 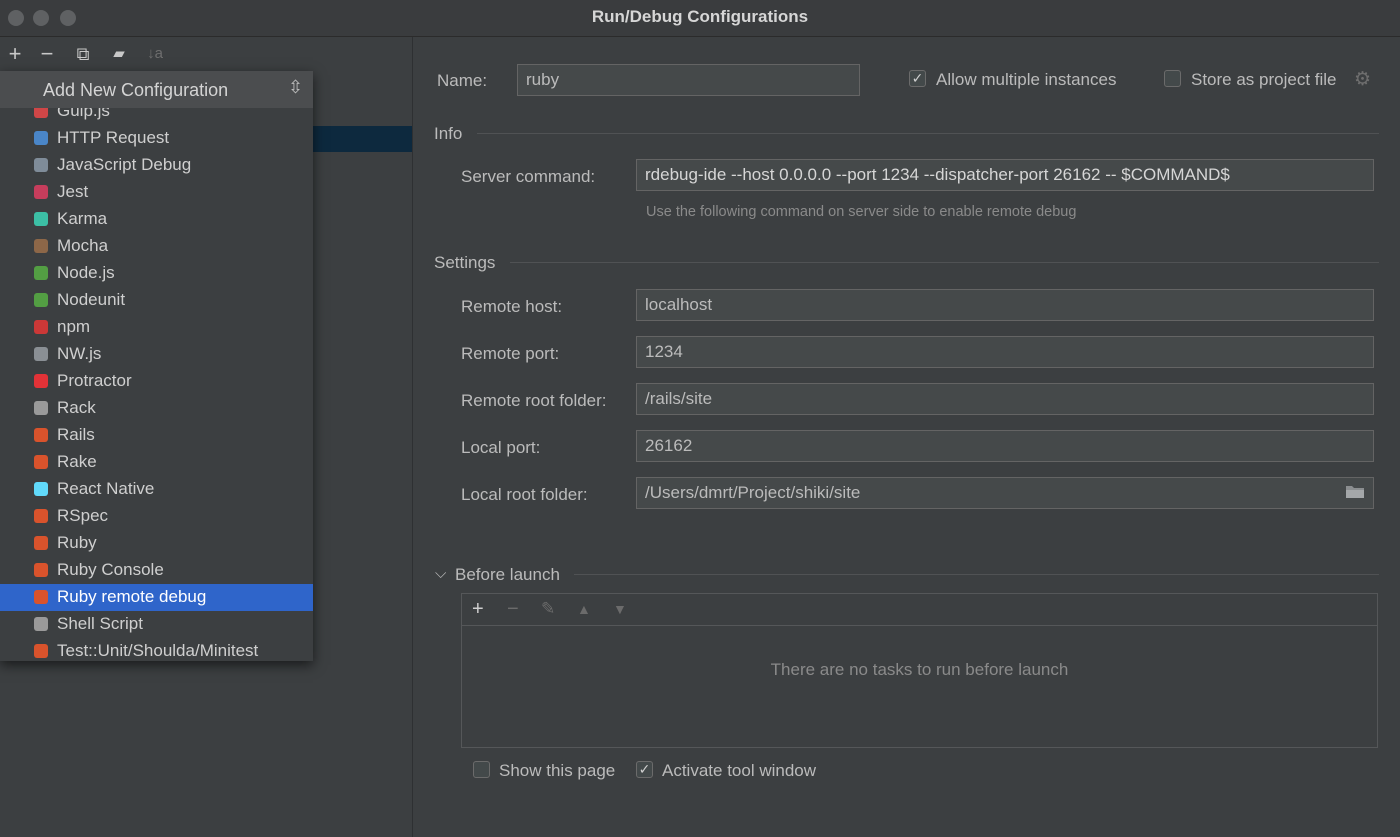 What do you see at coordinates (156, 435) in the screenshot?
I see `config-type-rails: Rails` at bounding box center [156, 435].